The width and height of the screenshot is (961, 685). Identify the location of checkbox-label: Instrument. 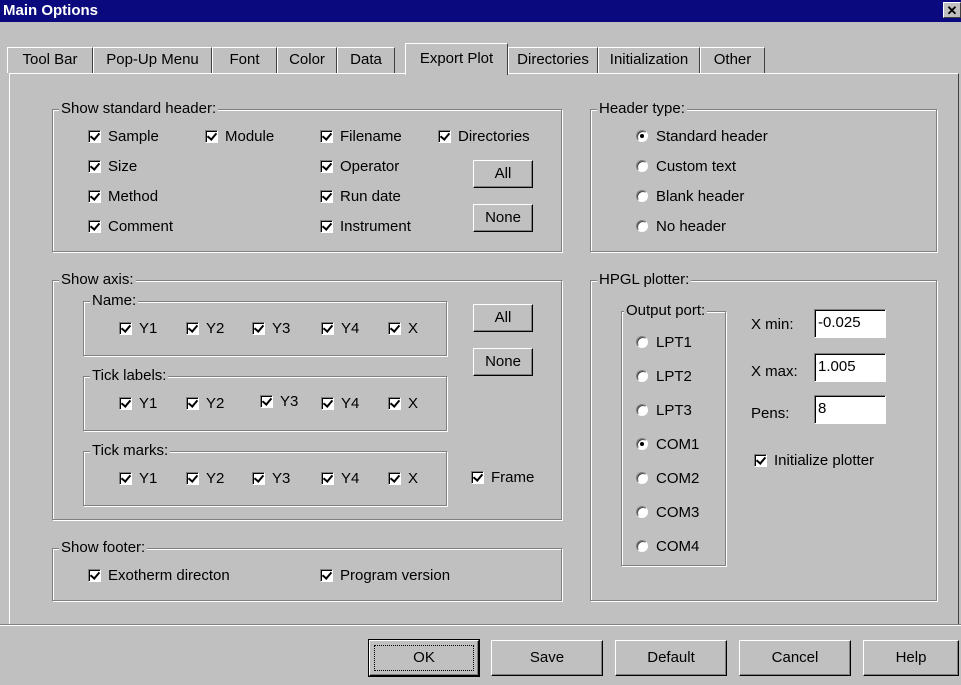
(375, 226).